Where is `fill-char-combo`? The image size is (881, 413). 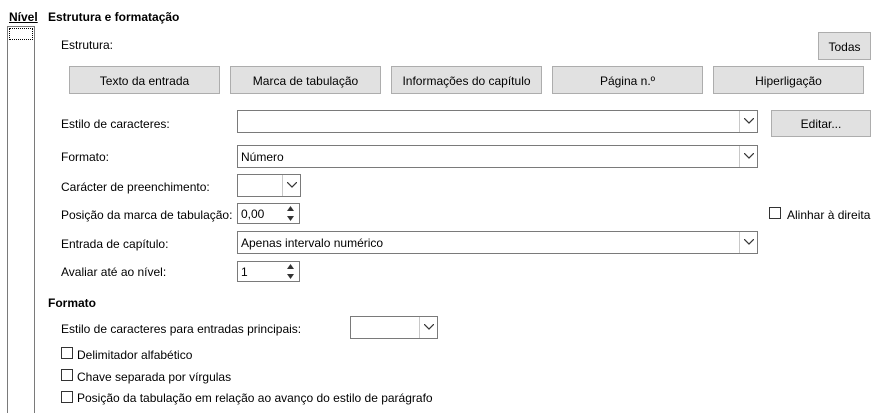
fill-char-combo is located at coordinates (269, 185).